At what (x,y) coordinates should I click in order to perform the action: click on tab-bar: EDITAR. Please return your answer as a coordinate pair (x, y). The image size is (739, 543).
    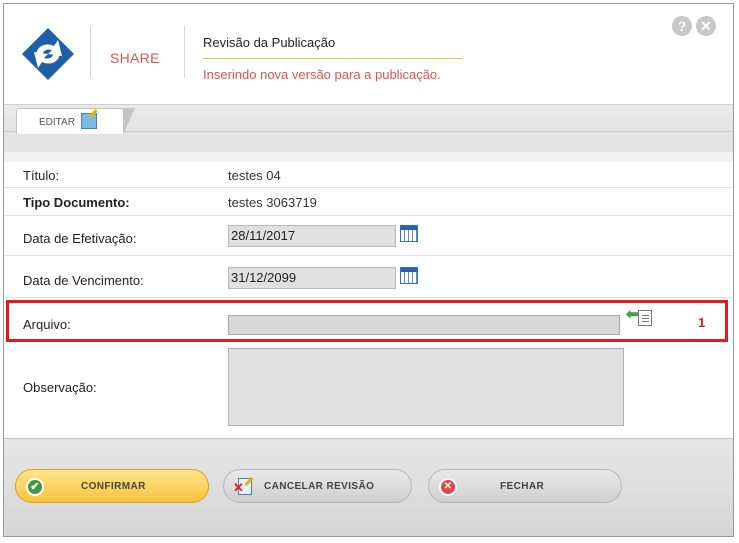
    Looking at the image, I should click on (368, 128).